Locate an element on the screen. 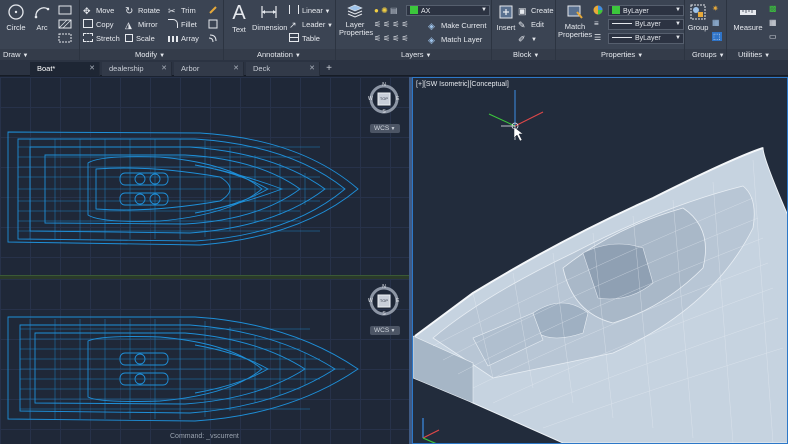 The image size is (788, 444). layer-tools-row-2: ⚟⚟⚟⚟ is located at coordinates (392, 38).